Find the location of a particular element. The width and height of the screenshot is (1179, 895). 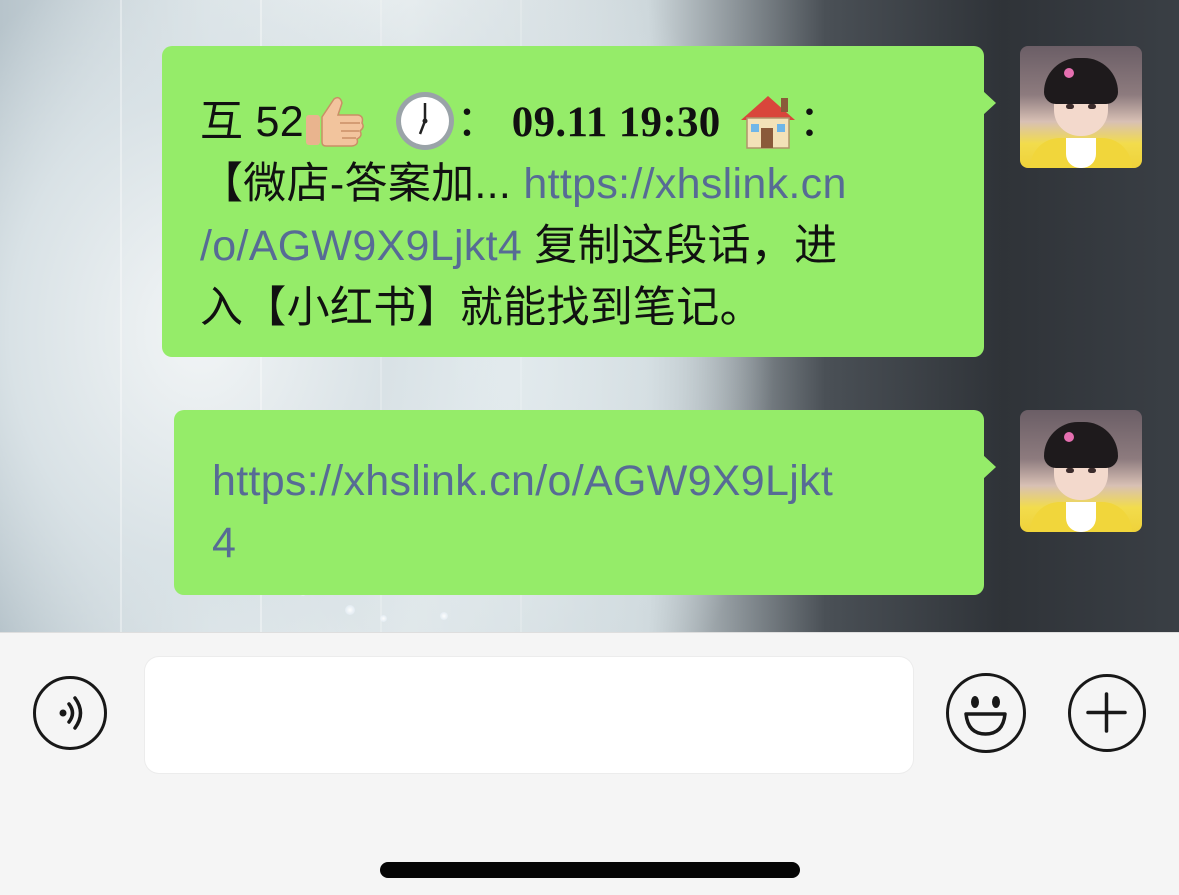

message-text-prefix: 互 52 is located at coordinates (252, 122).